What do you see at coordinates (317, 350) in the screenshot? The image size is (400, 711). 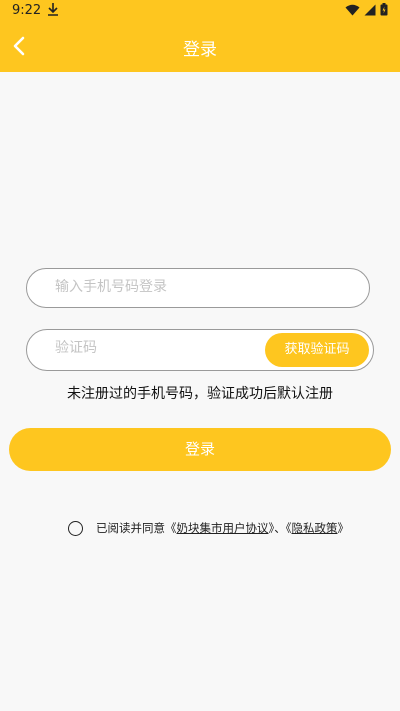 I see `get-code-button: 获取验证码` at bounding box center [317, 350].